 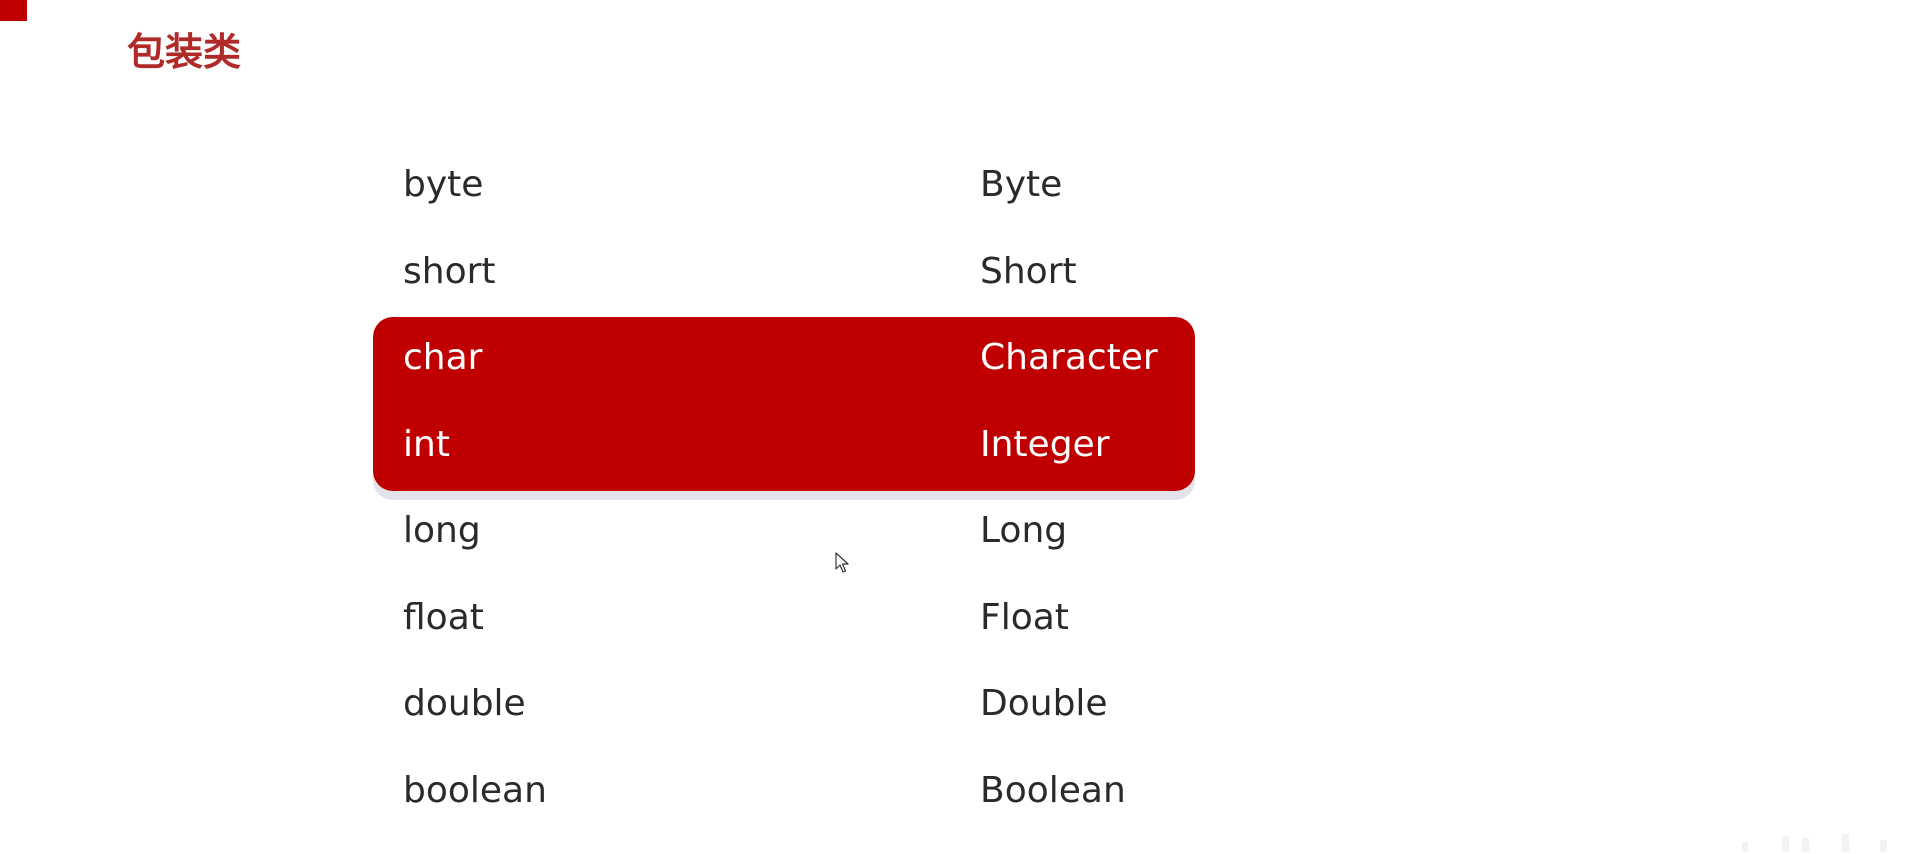 What do you see at coordinates (784, 185) in the screenshot?
I see `table-row: byte Byte` at bounding box center [784, 185].